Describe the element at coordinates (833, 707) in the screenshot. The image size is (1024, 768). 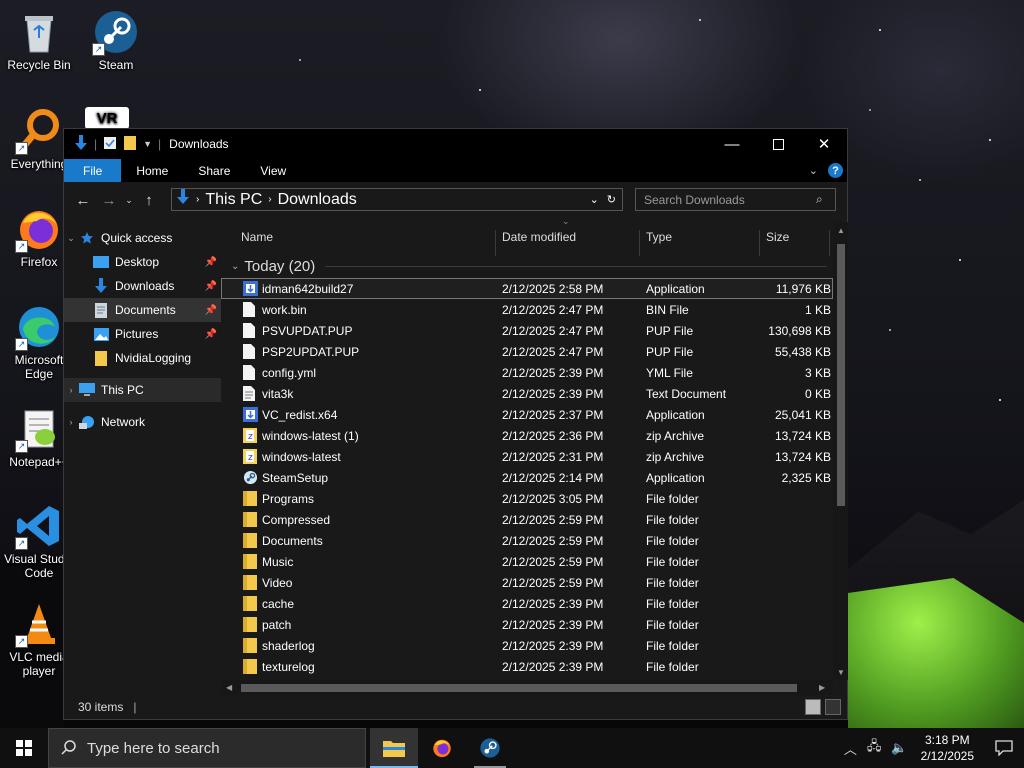
I see `large-icons-view-button` at that location.